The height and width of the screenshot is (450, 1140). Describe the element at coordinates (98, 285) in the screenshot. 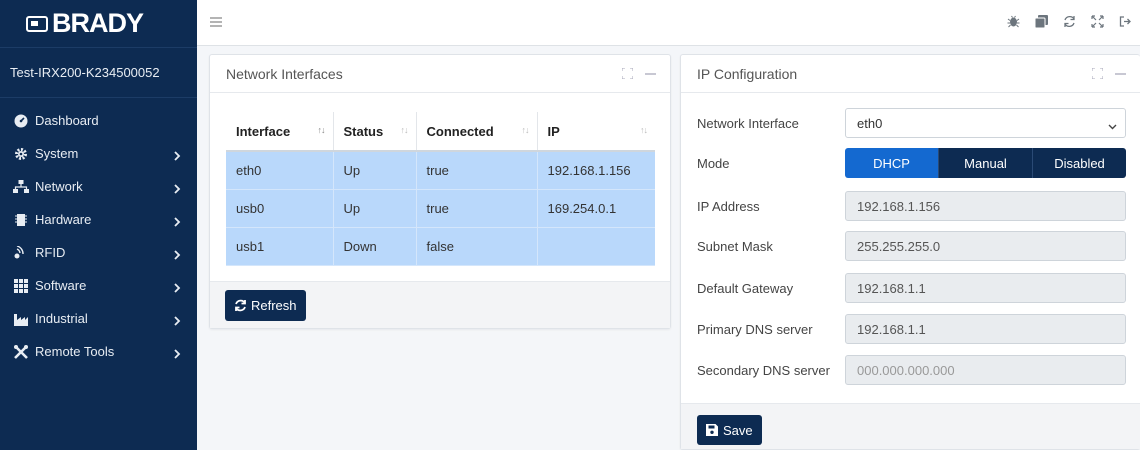

I see `sidebar-item-software: Software` at that location.